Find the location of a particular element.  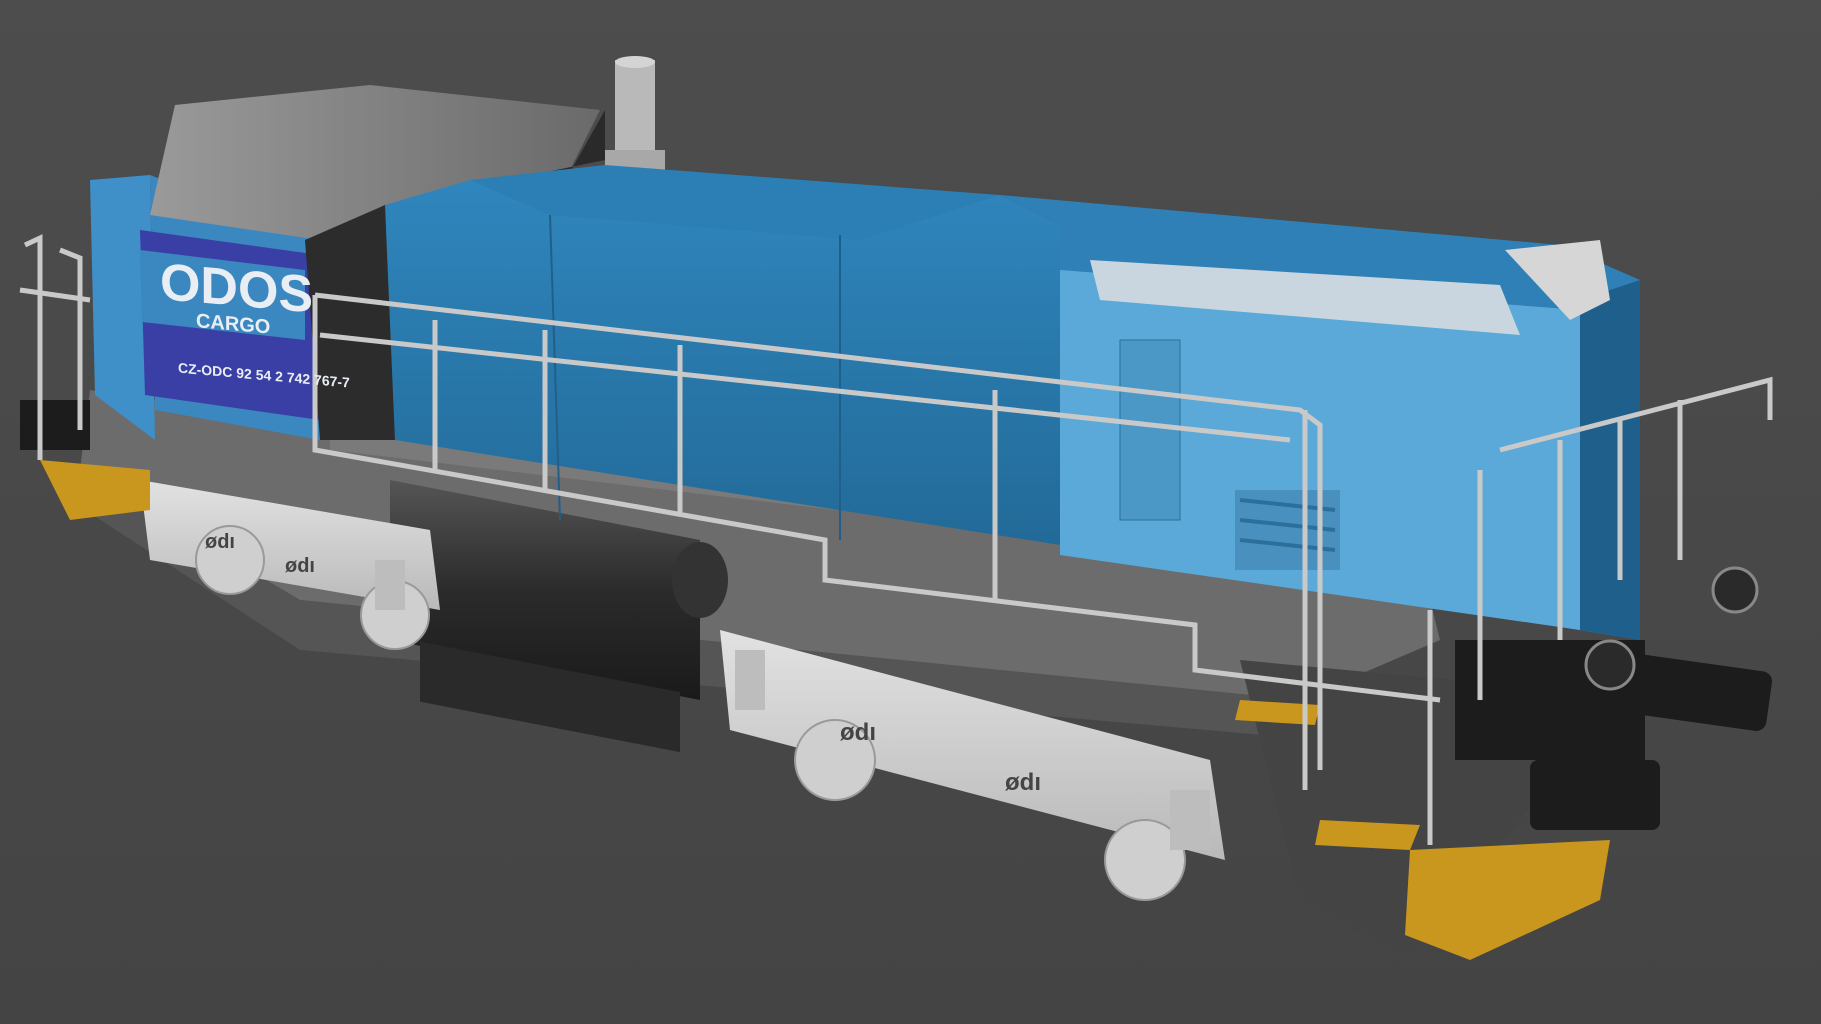

louver-grille is located at coordinates (1287, 530).